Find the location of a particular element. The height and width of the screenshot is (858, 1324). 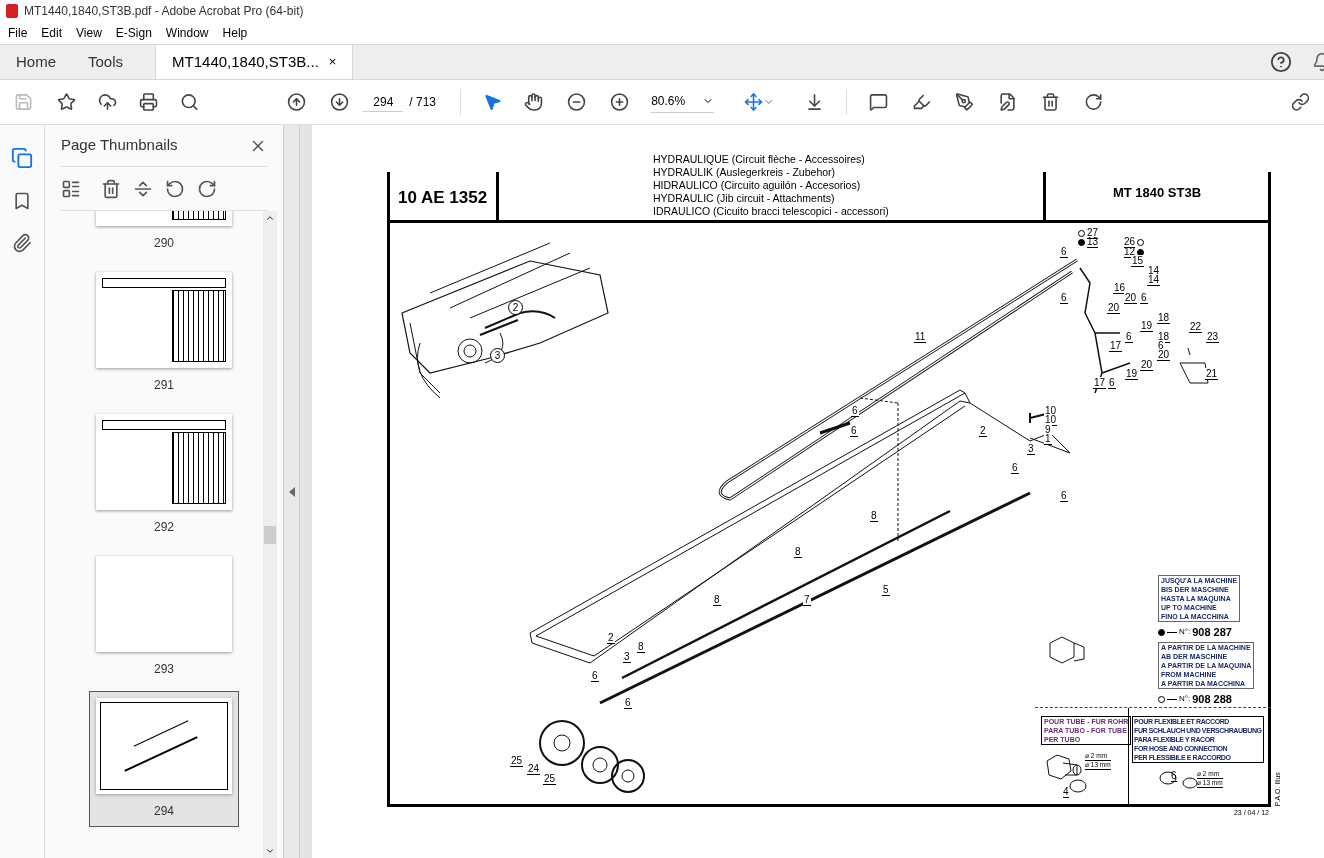

help-icon is located at coordinates (1281, 62).